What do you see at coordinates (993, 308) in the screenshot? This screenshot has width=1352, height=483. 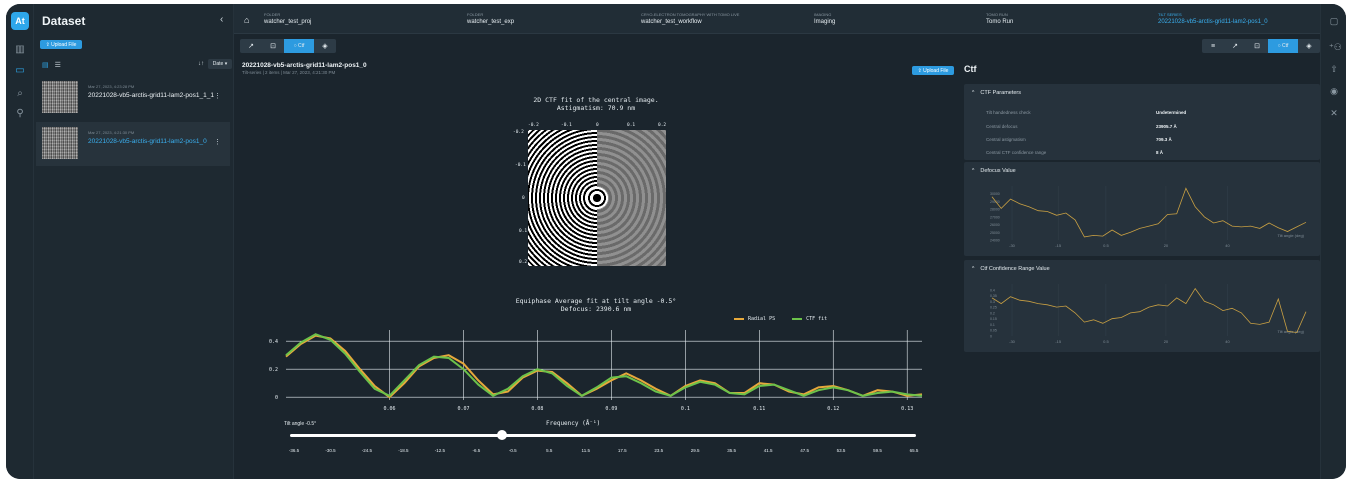 I see `y-tick-label: 0.25` at bounding box center [993, 308].